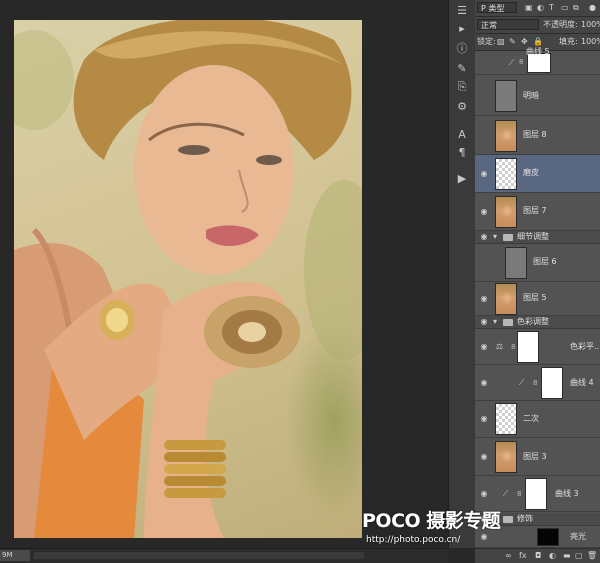 This screenshot has width=600, height=563. I want to click on fill-value: 100%, so click(590, 42).